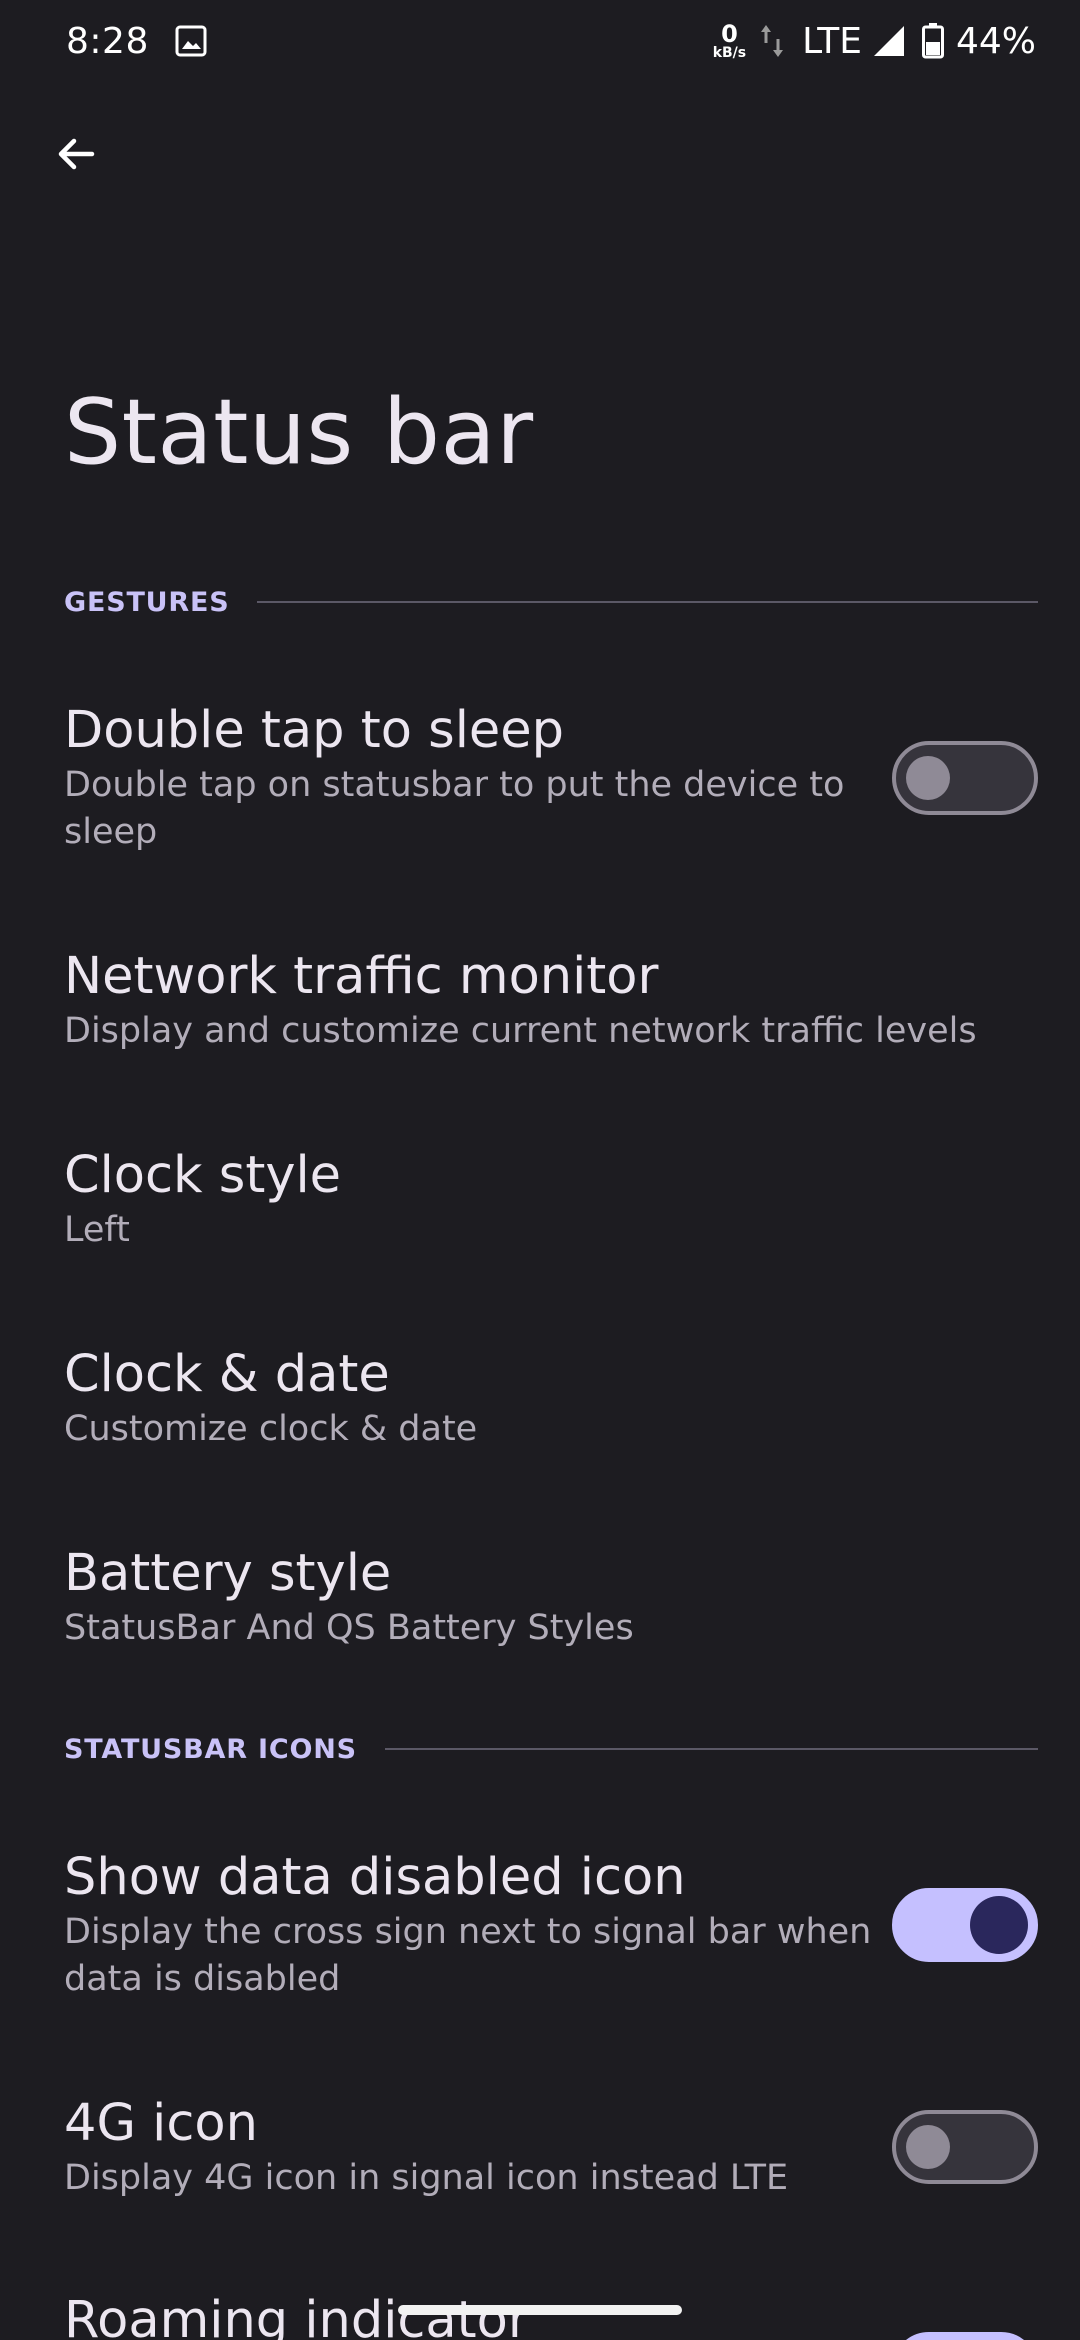 The width and height of the screenshot is (1080, 2340). Describe the element at coordinates (932, 41) in the screenshot. I see `battery-icon` at that location.